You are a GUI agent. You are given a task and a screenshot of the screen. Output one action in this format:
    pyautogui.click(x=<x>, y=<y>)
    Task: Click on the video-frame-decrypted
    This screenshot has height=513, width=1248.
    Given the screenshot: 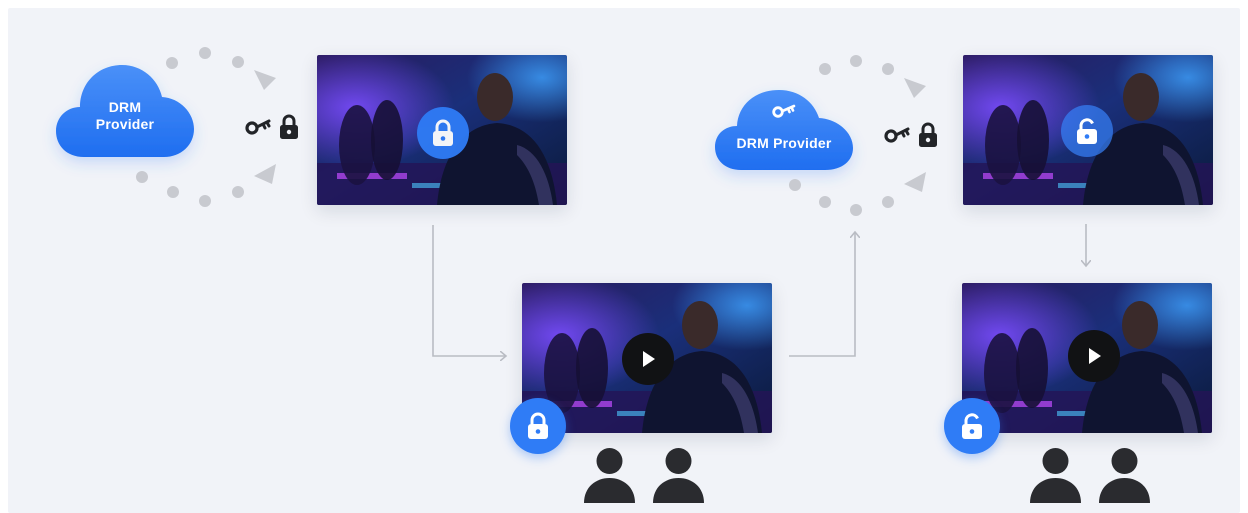 What is the action you would take?
    pyautogui.click(x=1088, y=130)
    